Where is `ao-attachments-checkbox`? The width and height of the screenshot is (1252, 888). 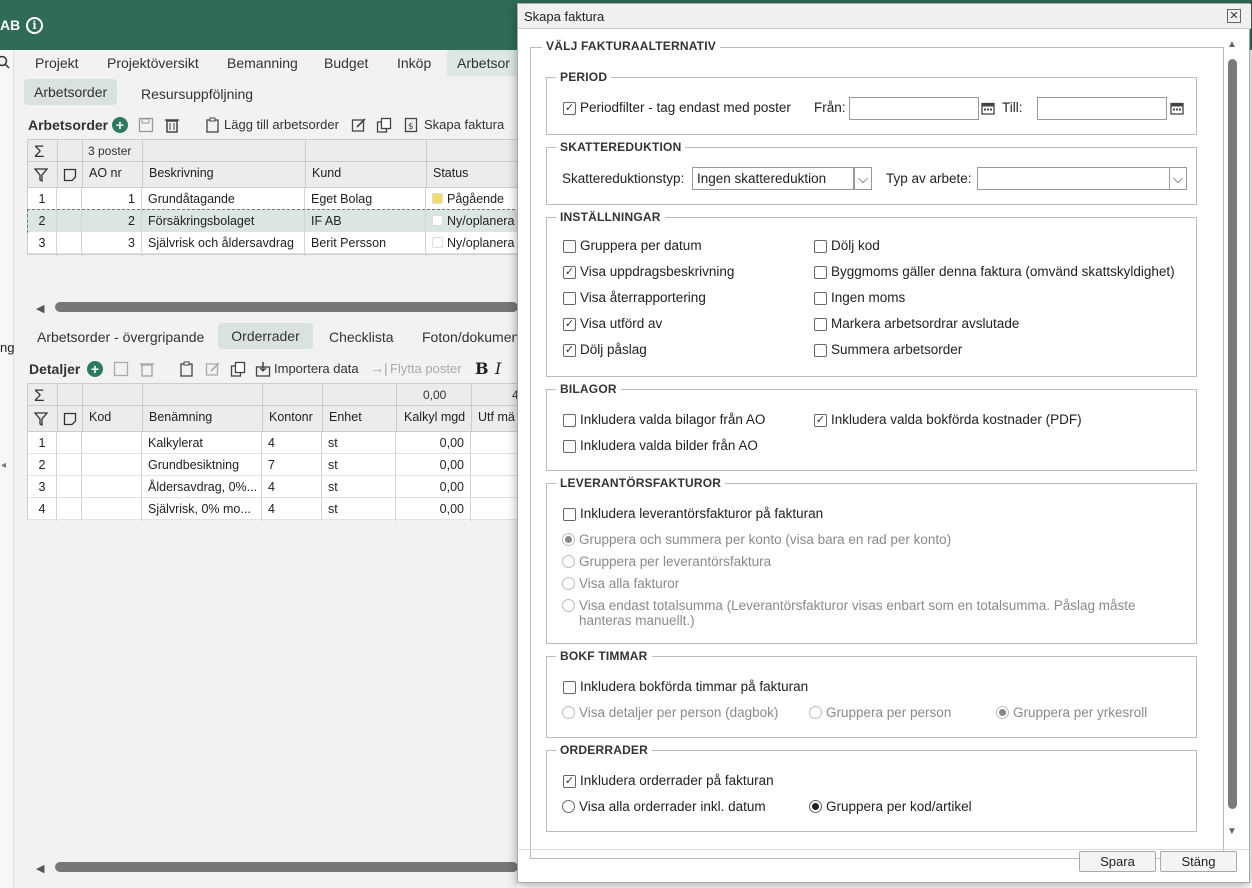
ao-attachments-checkbox is located at coordinates (569, 420).